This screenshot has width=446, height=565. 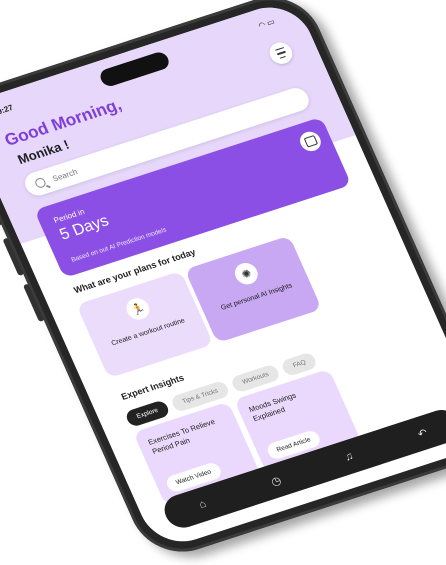 I want to click on menu-icon, so click(x=279, y=49).